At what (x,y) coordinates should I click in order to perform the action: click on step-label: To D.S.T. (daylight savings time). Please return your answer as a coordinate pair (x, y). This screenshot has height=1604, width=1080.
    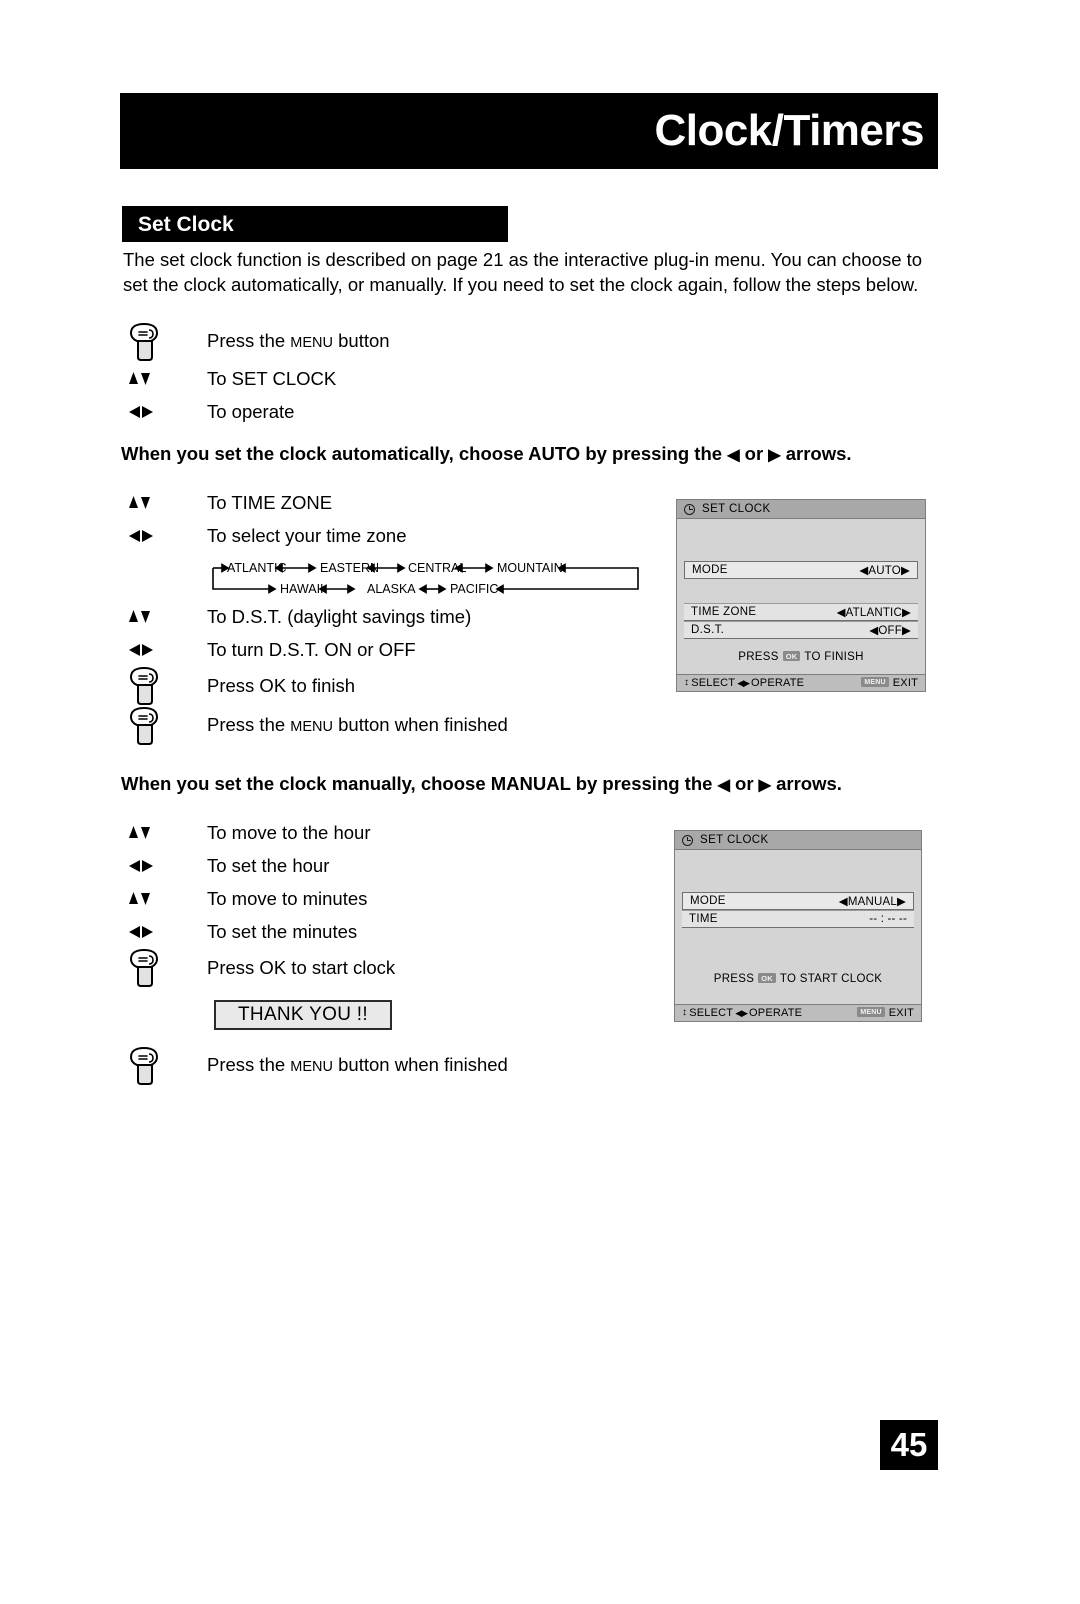
    Looking at the image, I should click on (339, 616).